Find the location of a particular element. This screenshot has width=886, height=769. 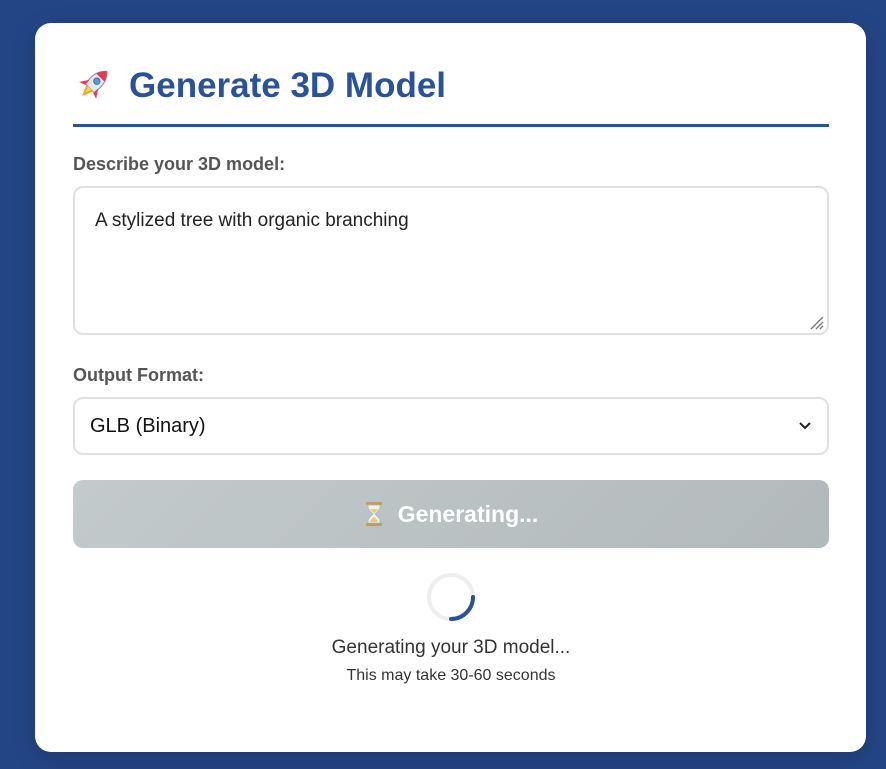

page-title: Generate 3D Model is located at coordinates (288, 85).